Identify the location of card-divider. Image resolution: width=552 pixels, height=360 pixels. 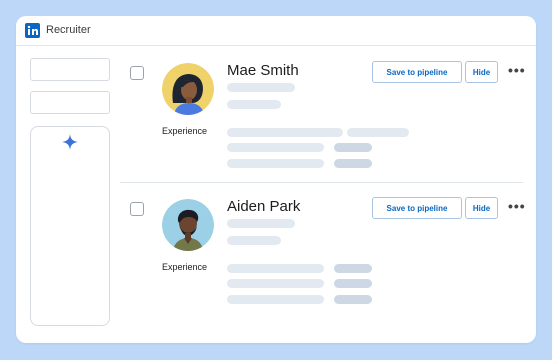
(321, 182).